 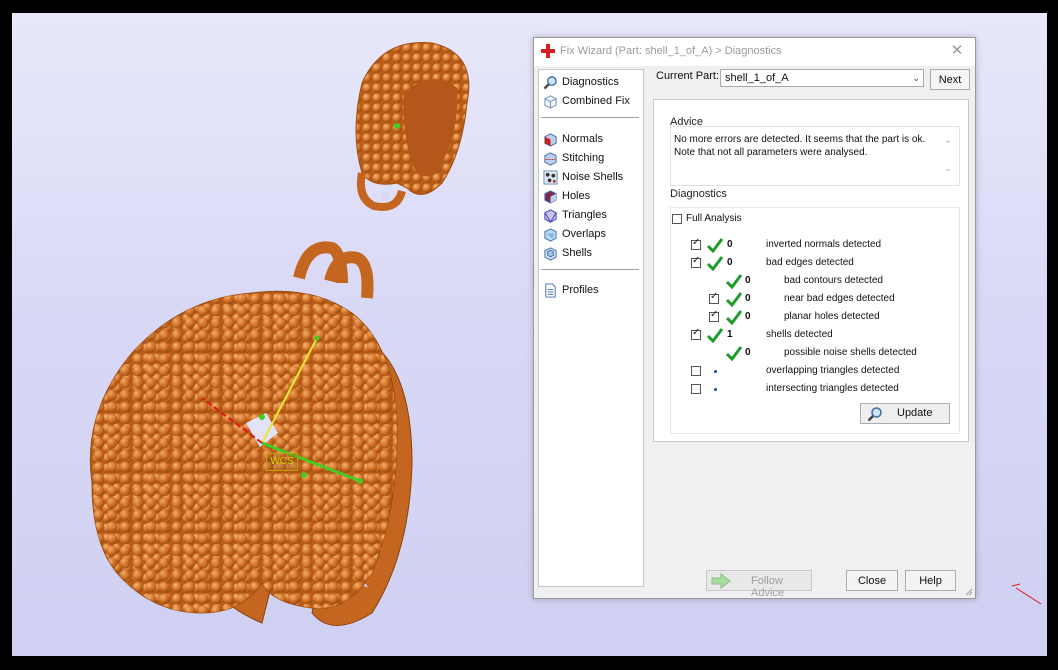 What do you see at coordinates (550, 253) in the screenshot?
I see `cube-shells-icon` at bounding box center [550, 253].